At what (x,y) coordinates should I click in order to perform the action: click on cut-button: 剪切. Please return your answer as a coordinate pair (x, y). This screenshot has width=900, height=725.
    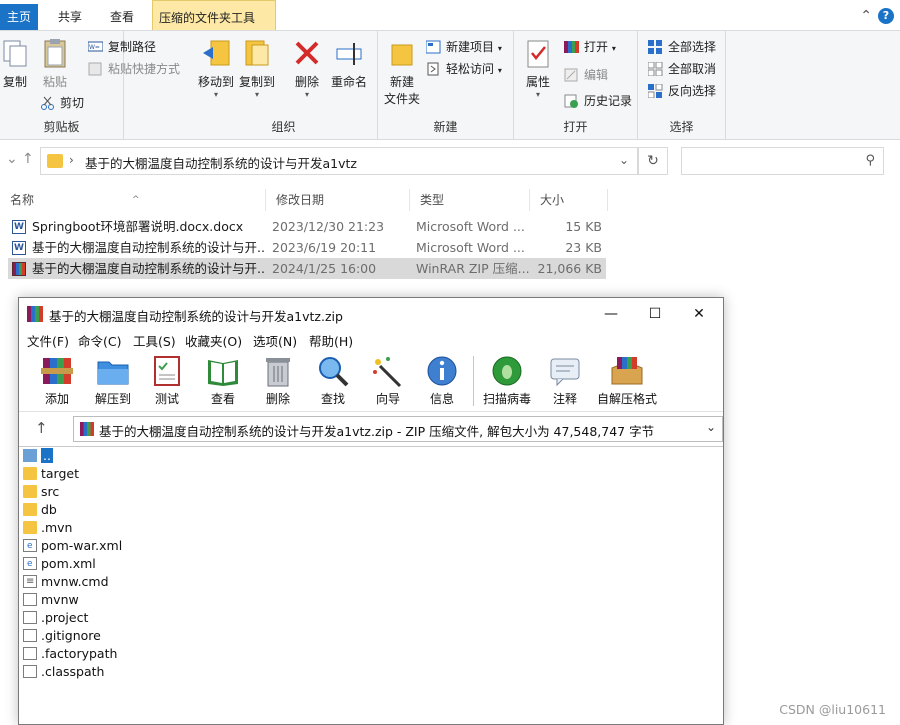
    Looking at the image, I should click on (62, 103).